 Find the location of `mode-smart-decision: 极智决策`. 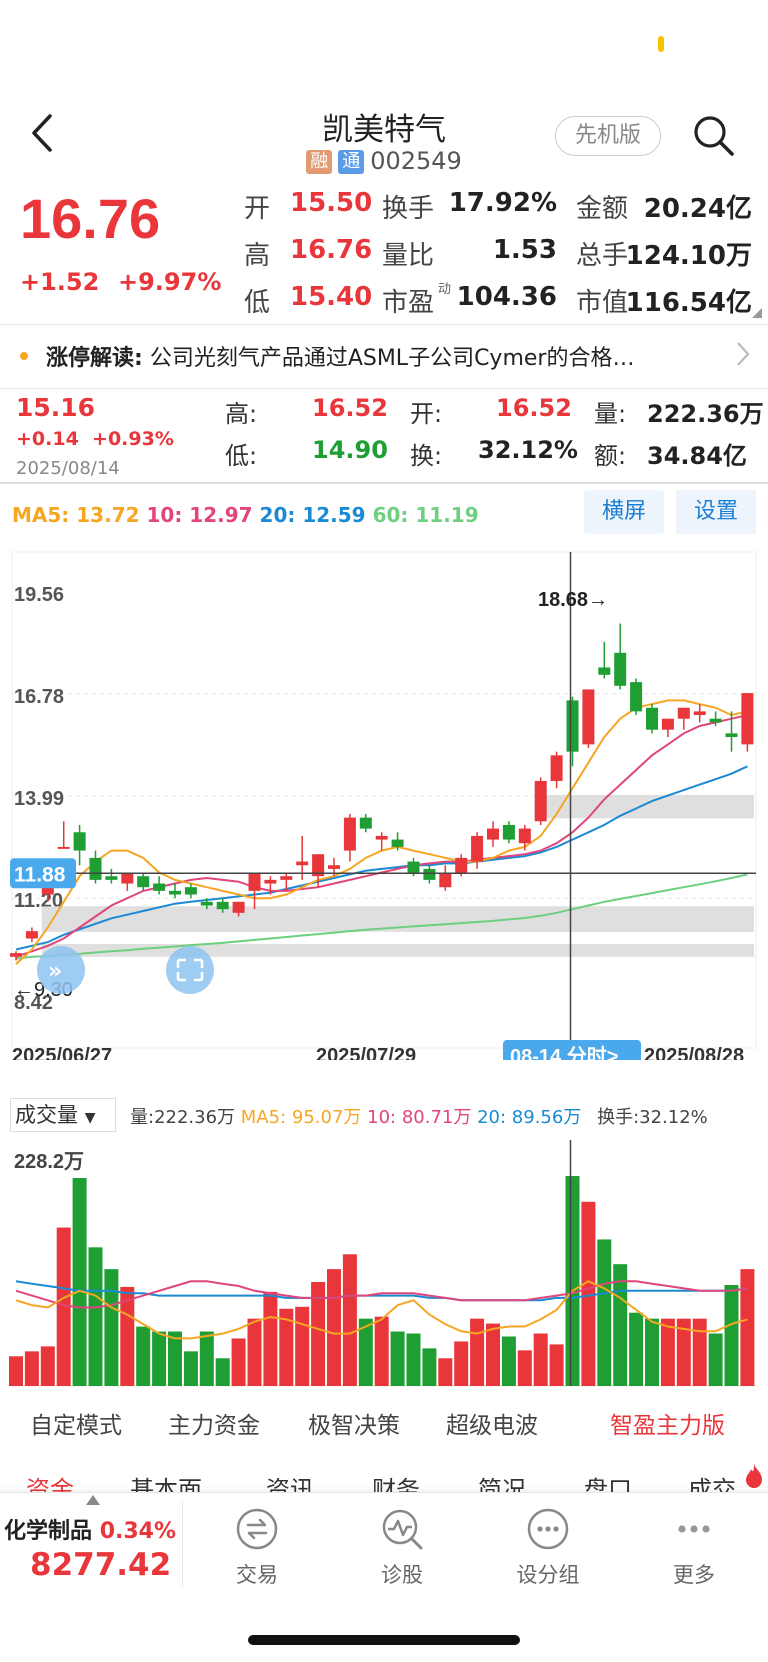

mode-smart-decision: 极智决策 is located at coordinates (354, 1423).